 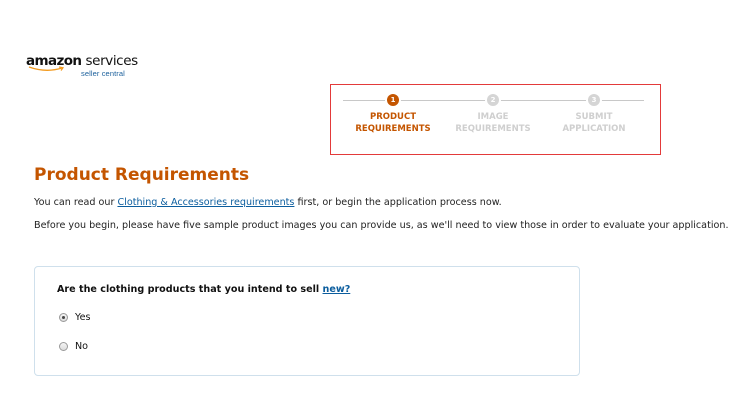 I want to click on step-2-label-line1: IMAGE, so click(x=493, y=117).